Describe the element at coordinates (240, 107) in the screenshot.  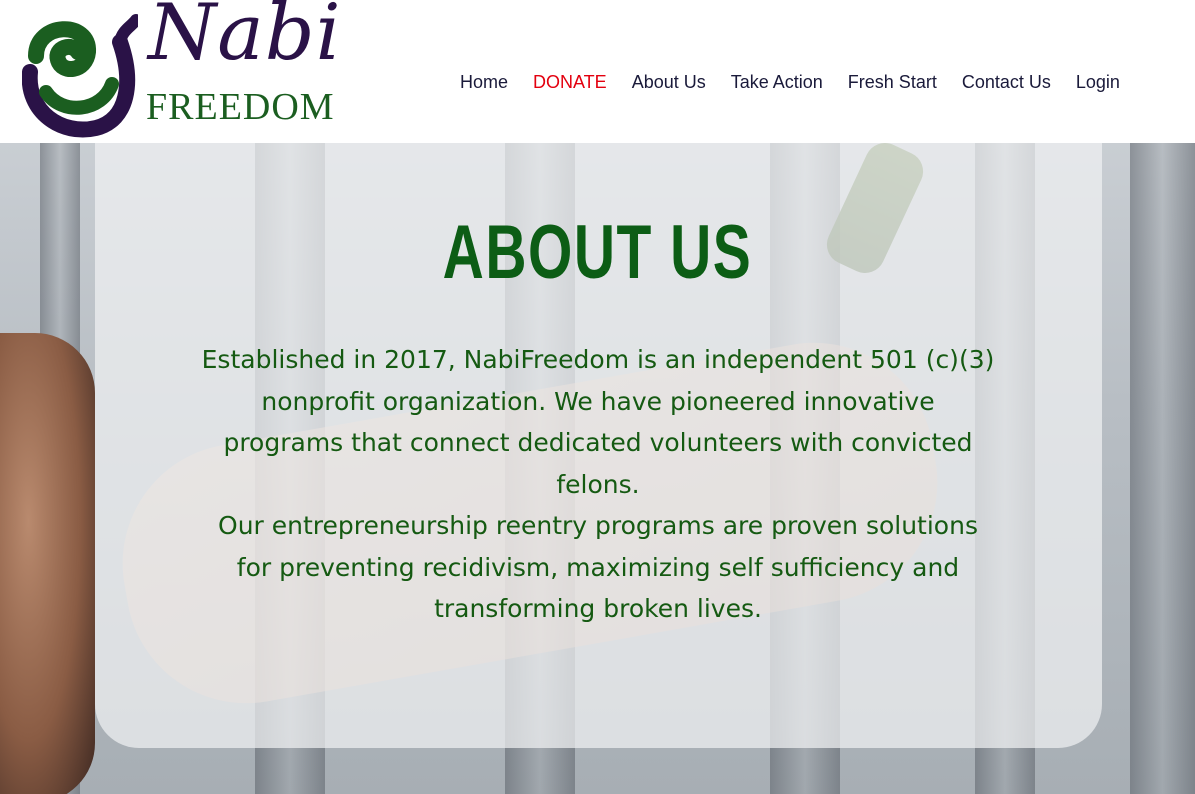
I see `logo-name-bottom: FREEDOM` at that location.